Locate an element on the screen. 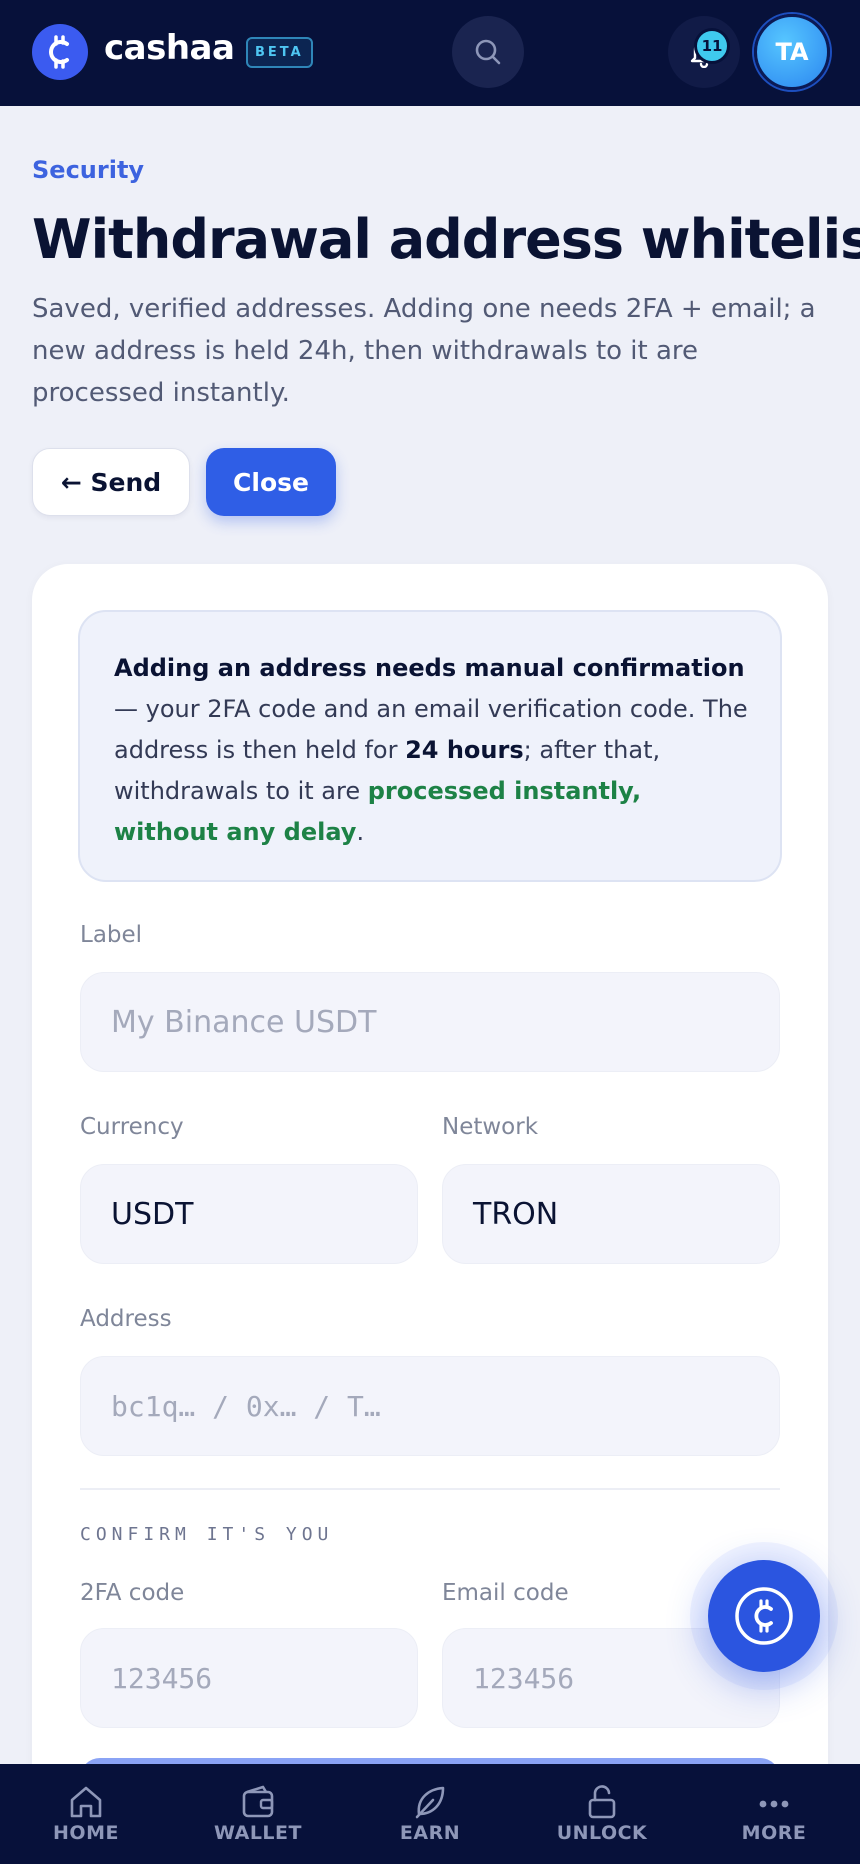  label-field-label: Label is located at coordinates (111, 935).